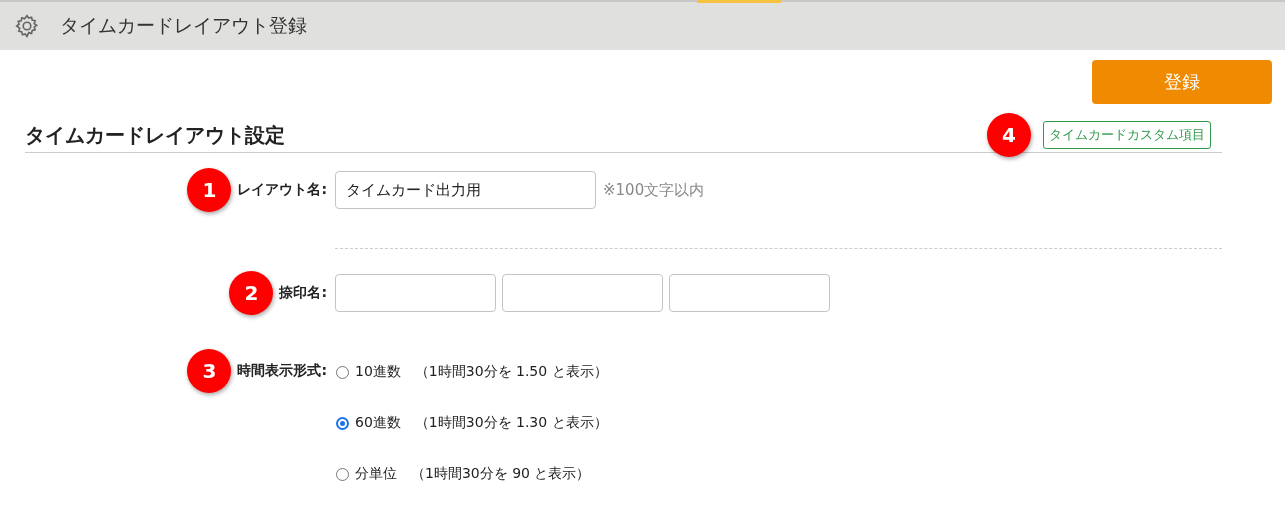  Describe the element at coordinates (282, 190) in the screenshot. I see `field-label: レイアウト名:` at that location.